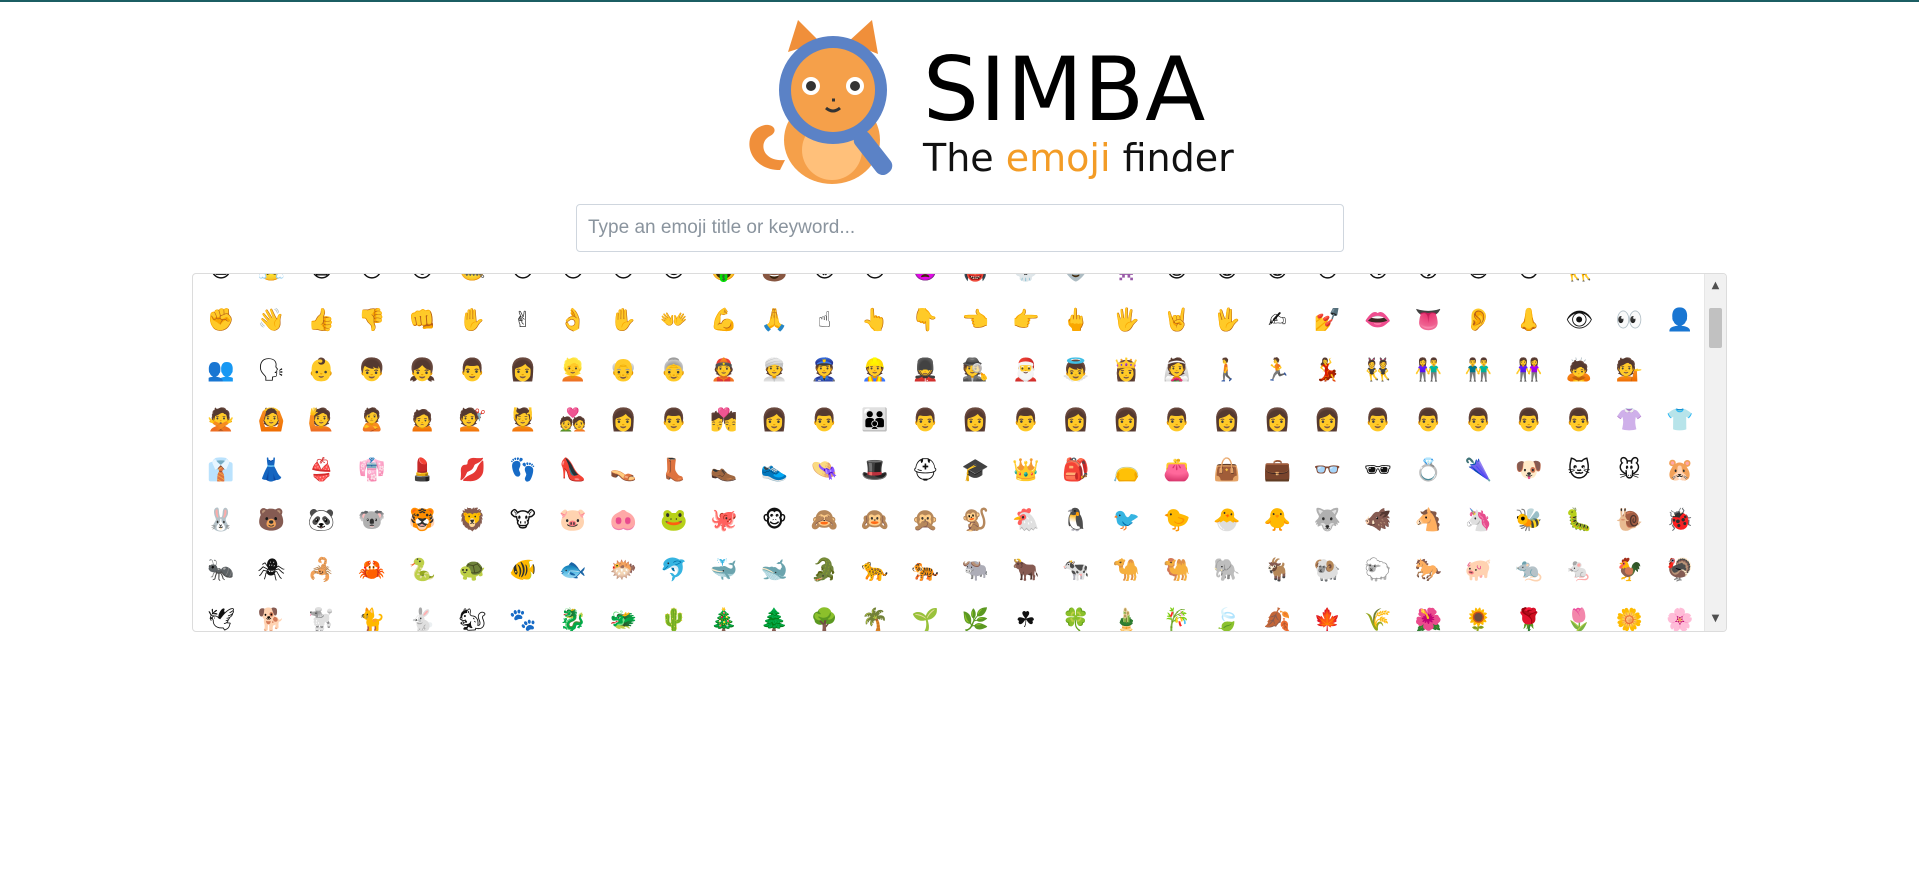  Describe the element at coordinates (221, 371) in the screenshot. I see `emoji-cell: 👥` at that location.